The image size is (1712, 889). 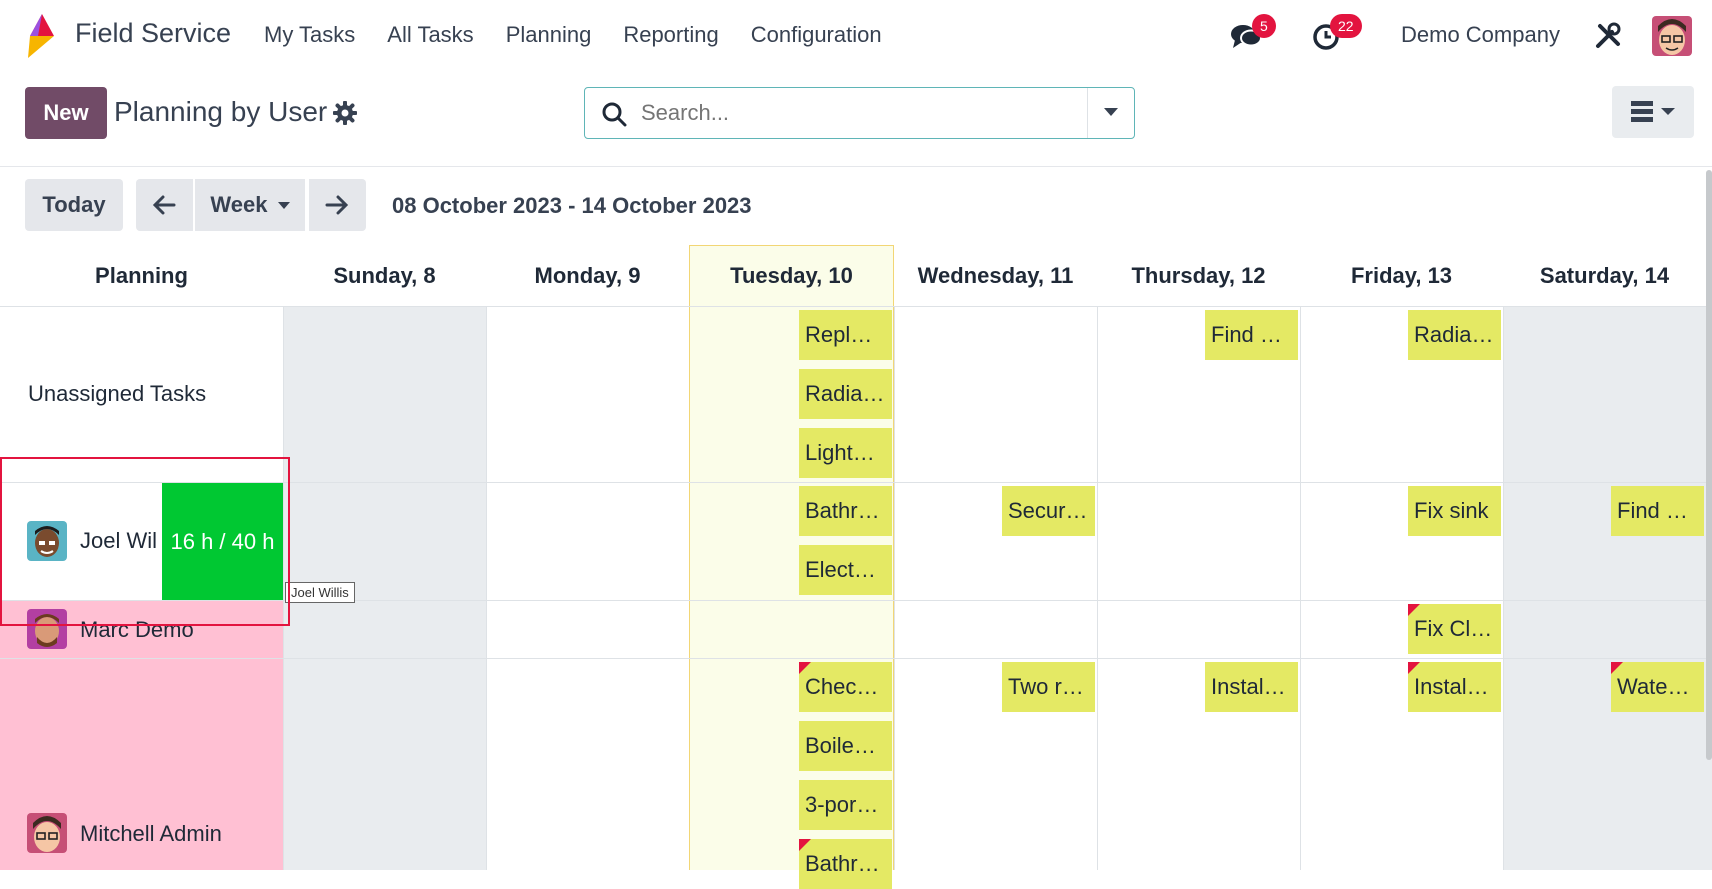 What do you see at coordinates (1401, 275) in the screenshot?
I see `day-header: Friday, 13` at bounding box center [1401, 275].